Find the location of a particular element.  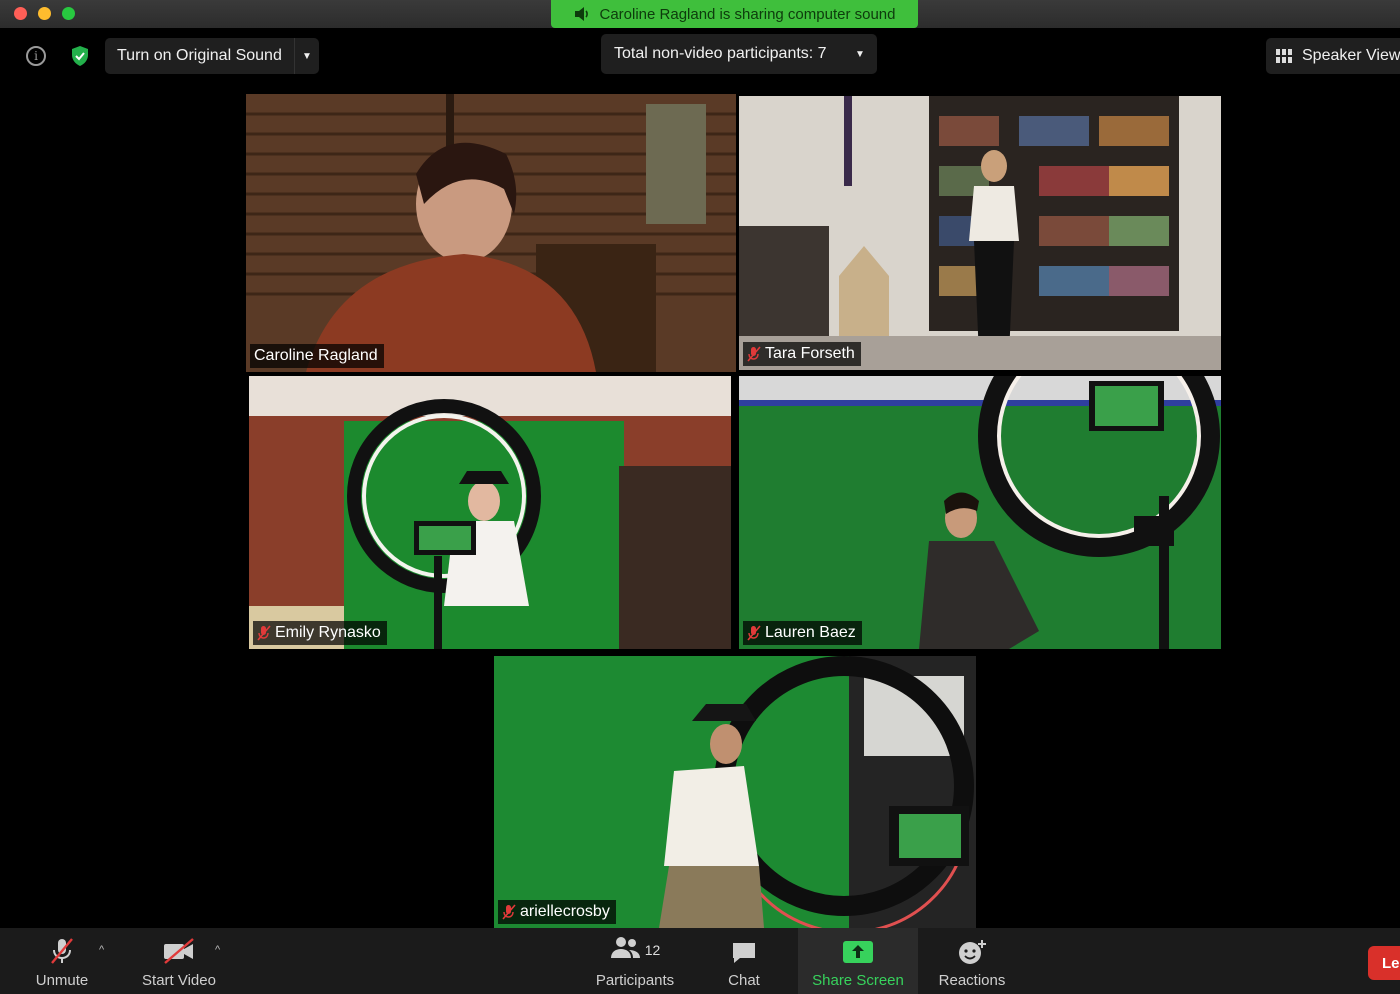

video-tile-arielle: ariellecrosby is located at coordinates (735, 792).